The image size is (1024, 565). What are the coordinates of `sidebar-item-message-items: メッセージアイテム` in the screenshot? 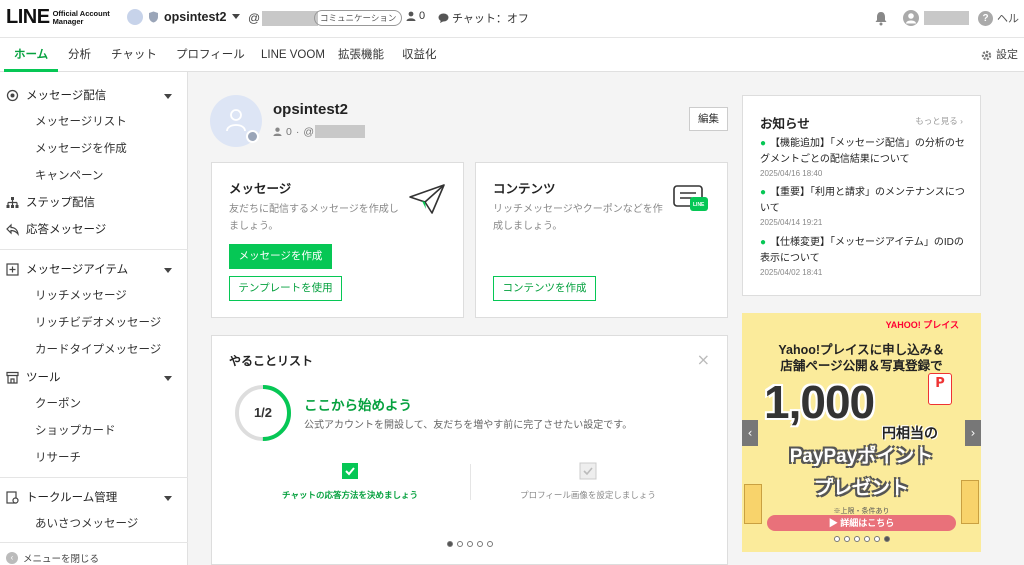 It's located at (94, 270).